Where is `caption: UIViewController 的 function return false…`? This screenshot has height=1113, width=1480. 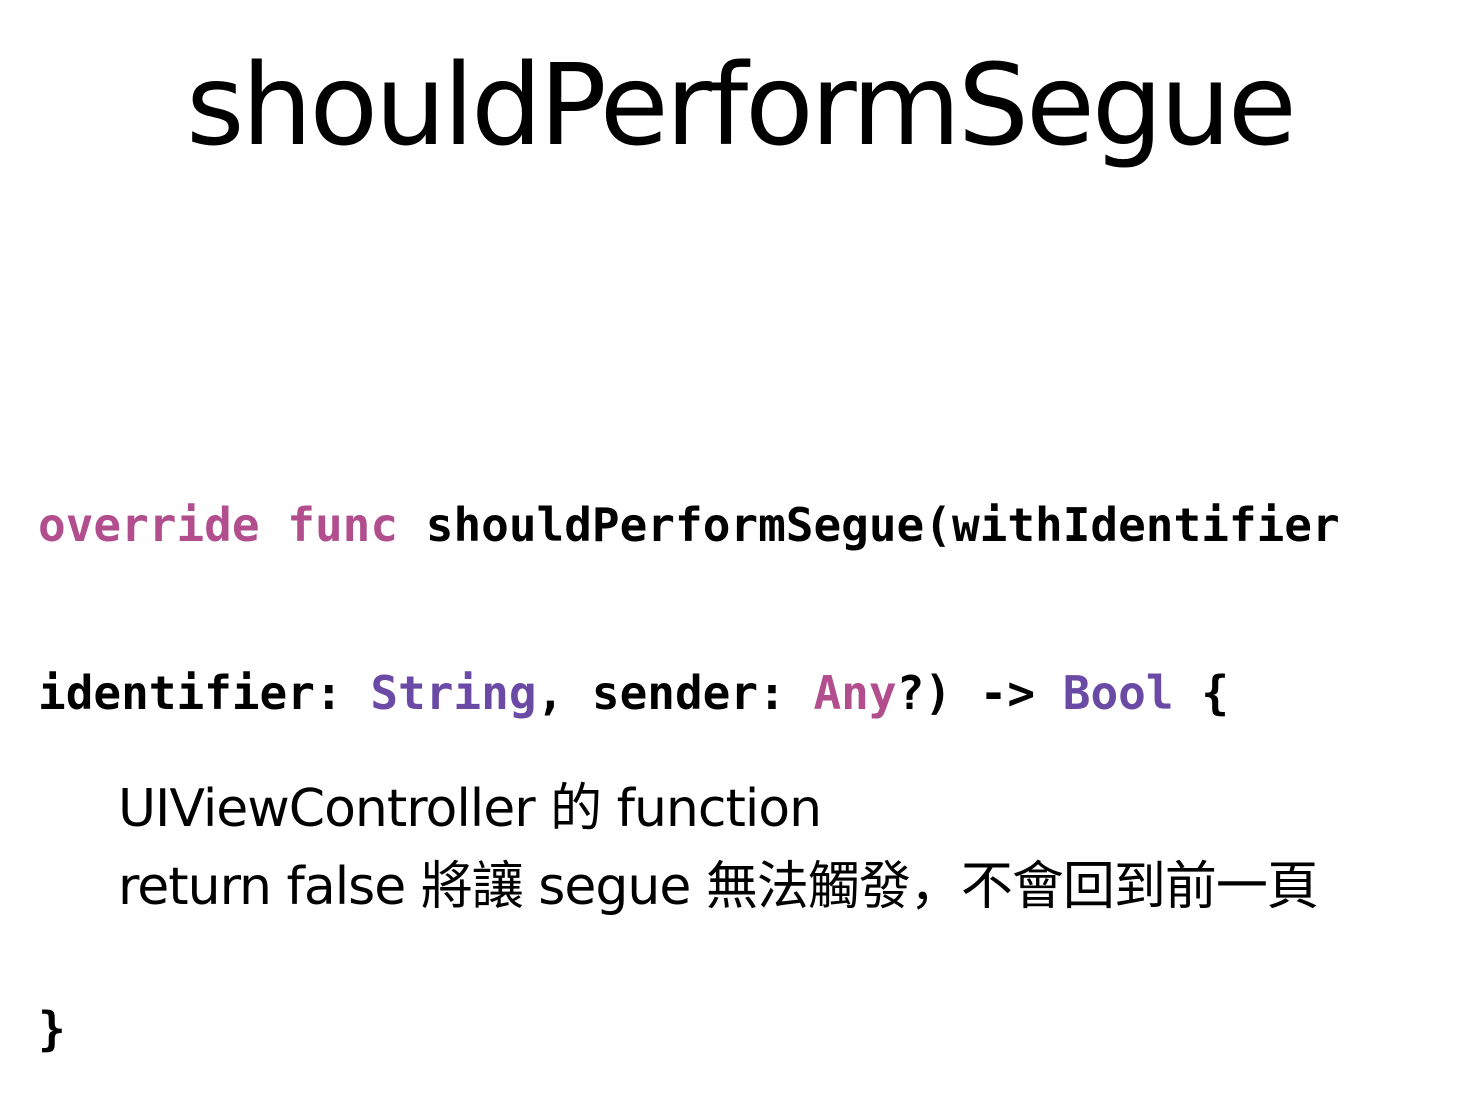 caption: UIViewController 的 function return false… is located at coordinates (718, 848).